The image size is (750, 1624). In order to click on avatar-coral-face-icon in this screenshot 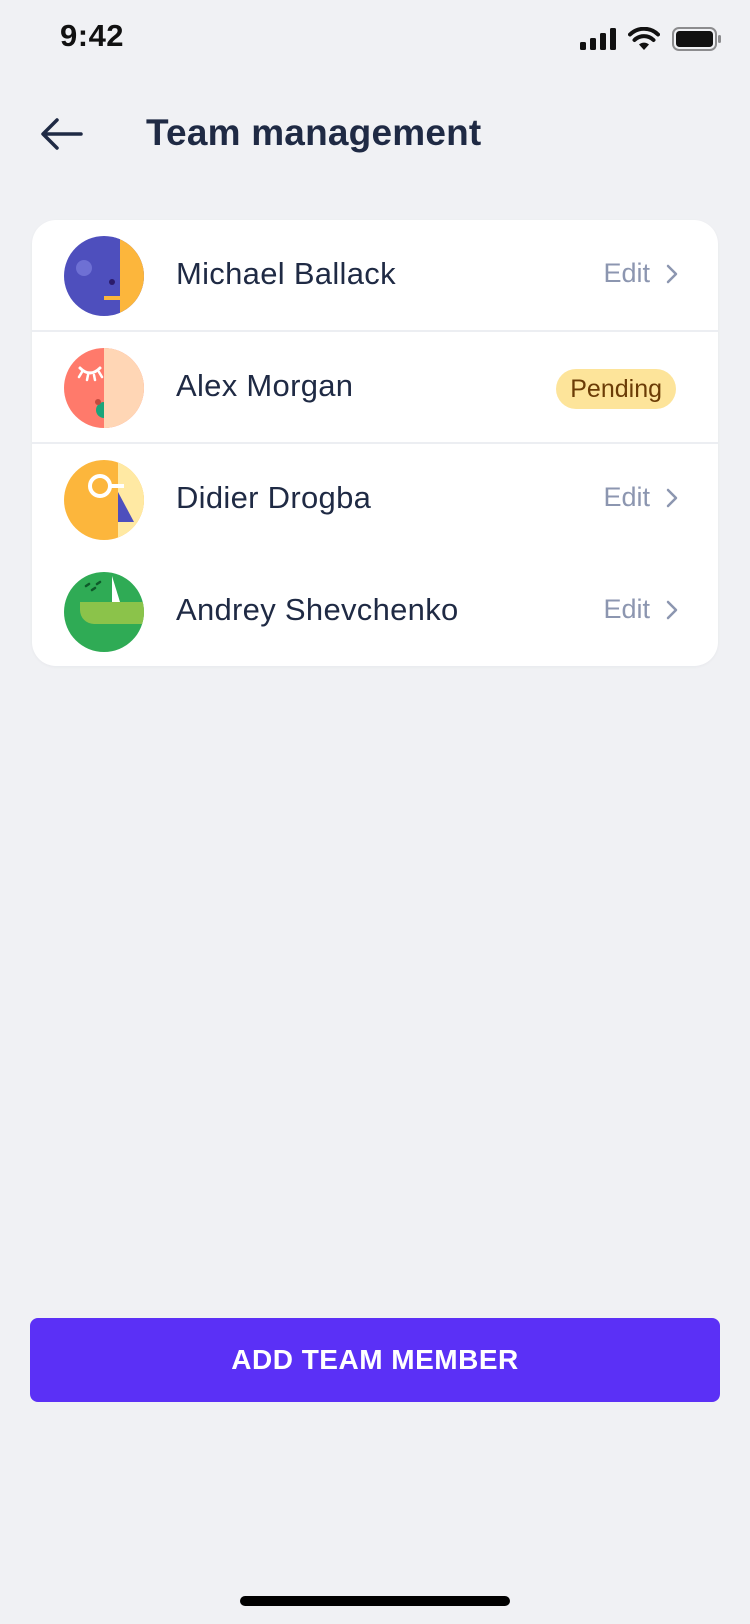, I will do `click(104, 388)`.